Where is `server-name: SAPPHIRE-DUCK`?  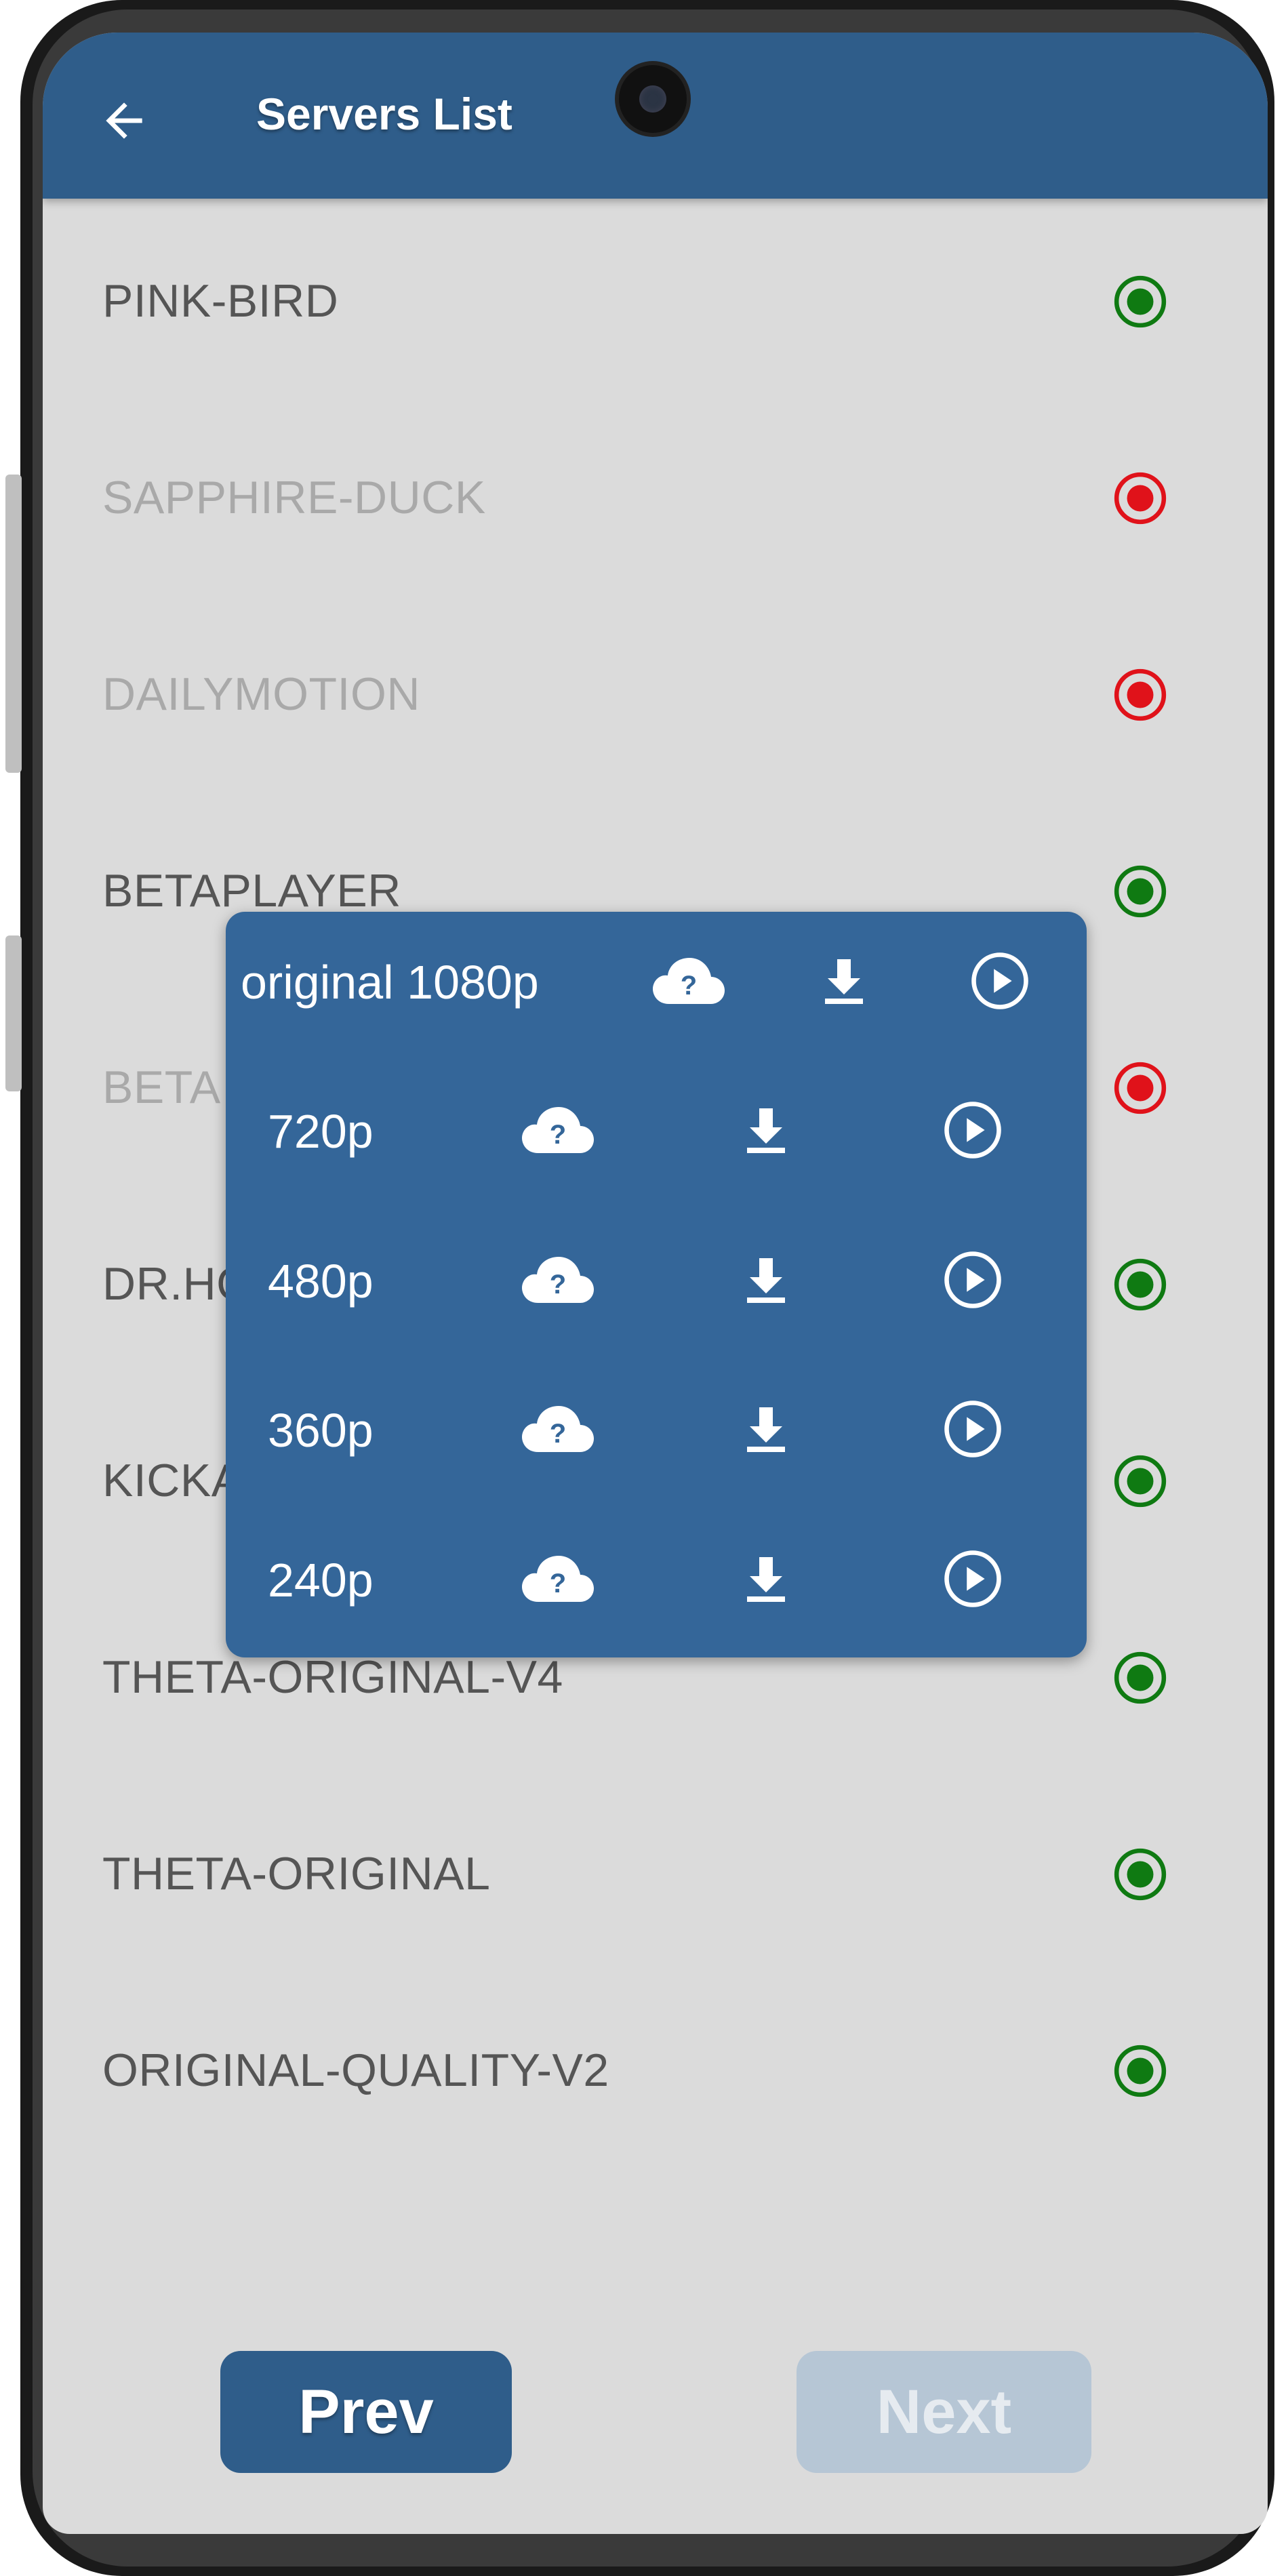
server-name: SAPPHIRE-DUCK is located at coordinates (294, 497).